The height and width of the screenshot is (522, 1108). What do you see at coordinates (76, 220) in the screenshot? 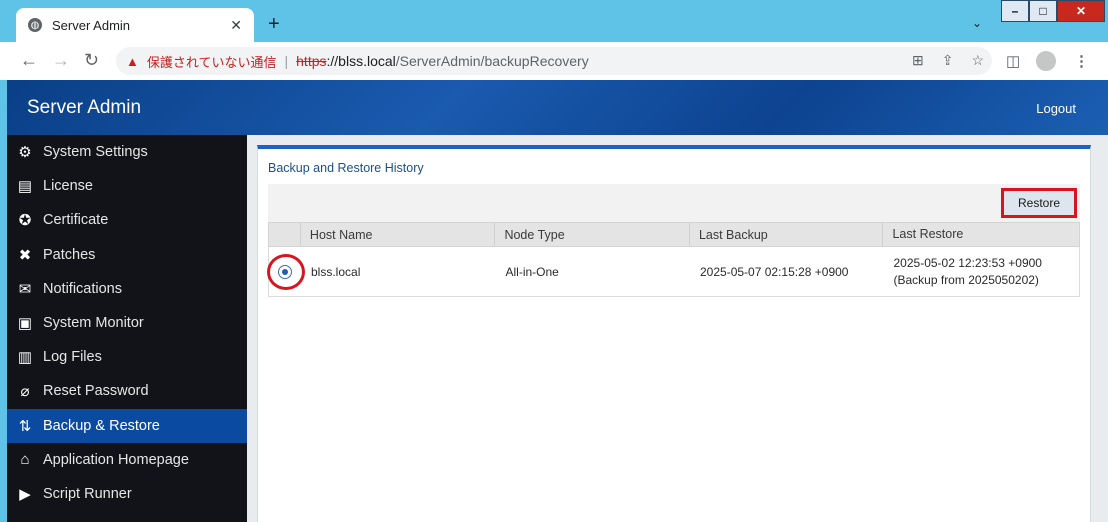
I see `sidebar-item-label: Certificate` at bounding box center [76, 220].